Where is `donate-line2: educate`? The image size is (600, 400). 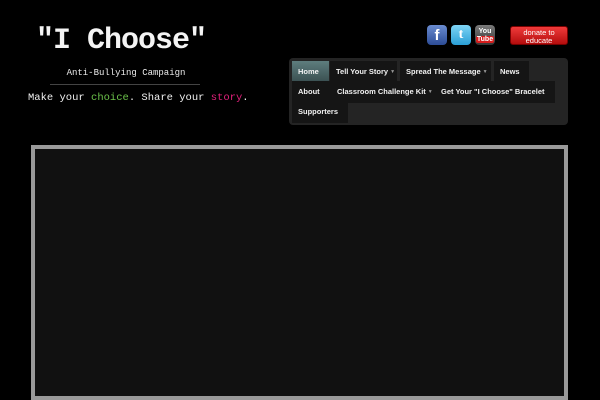
donate-line2: educate is located at coordinates (539, 40).